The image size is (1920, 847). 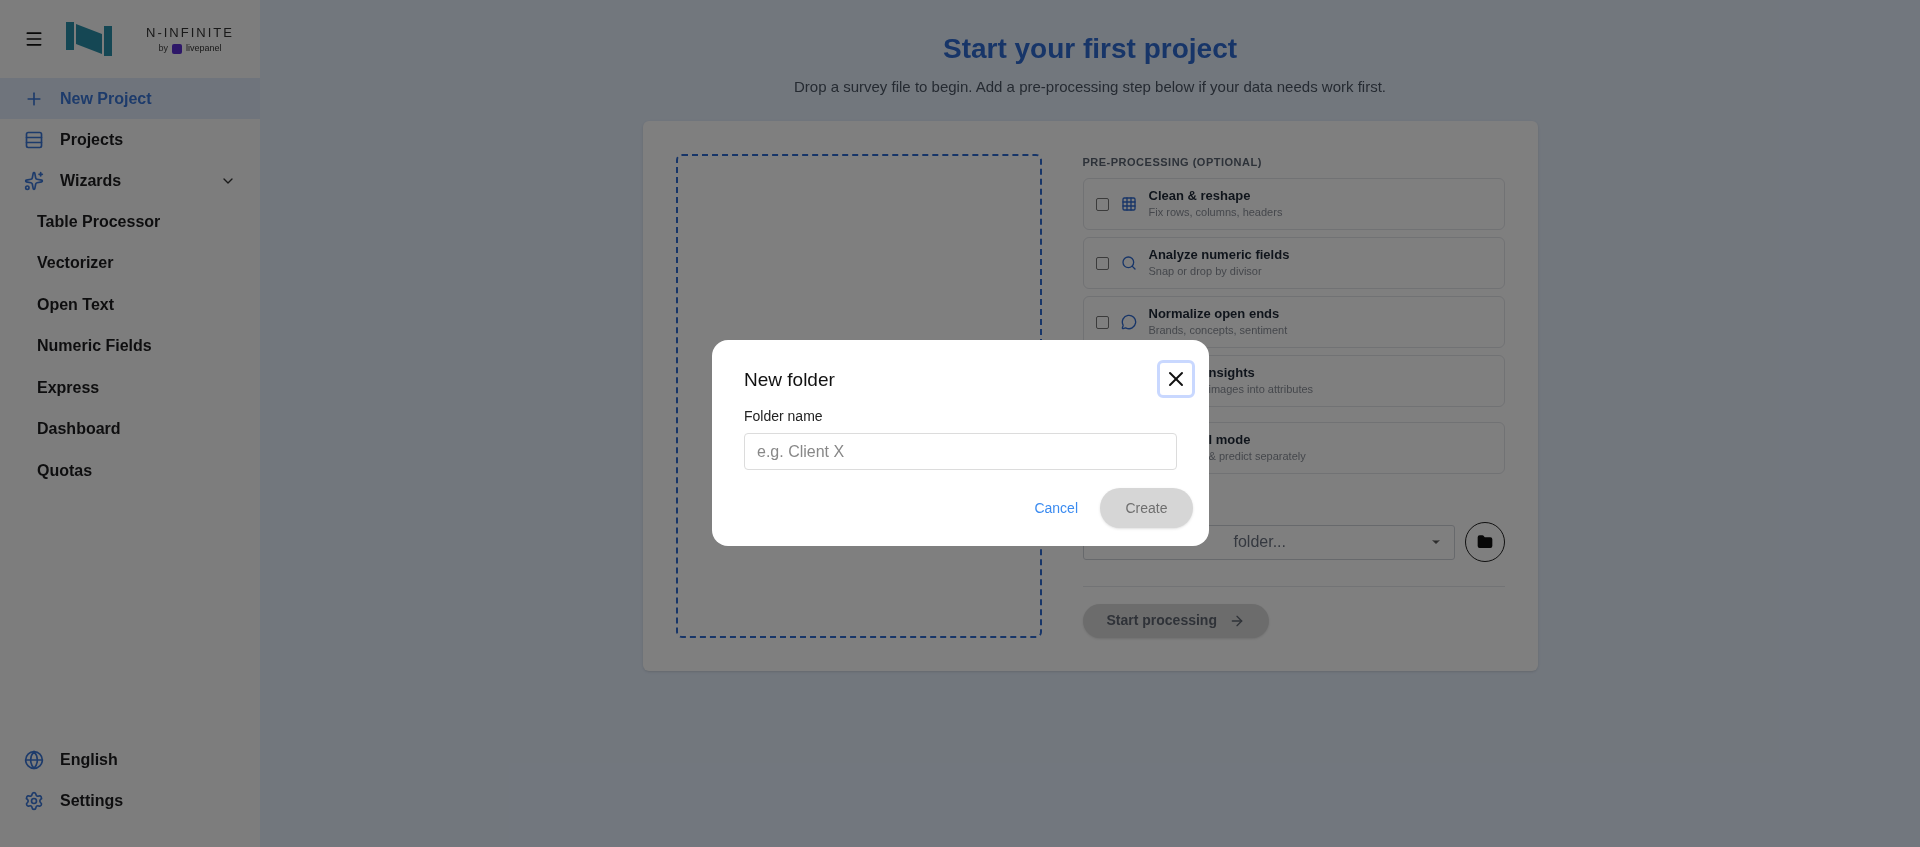 What do you see at coordinates (1293, 263) in the screenshot?
I see `option-card: Analyze numeric fields Snap or drop by divisor` at bounding box center [1293, 263].